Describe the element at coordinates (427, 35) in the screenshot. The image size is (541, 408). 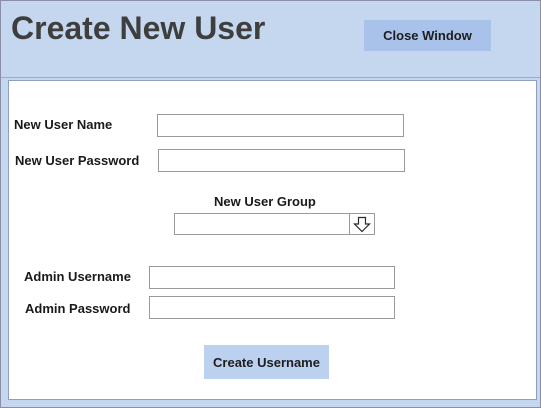
I see `close-window-button: Close Window` at that location.